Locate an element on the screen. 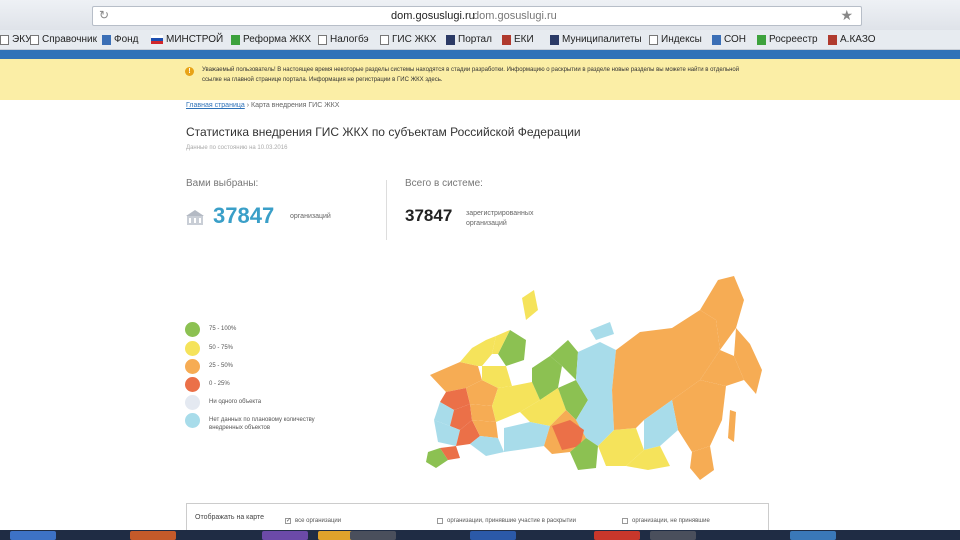  dark-icon is located at coordinates (554, 39).